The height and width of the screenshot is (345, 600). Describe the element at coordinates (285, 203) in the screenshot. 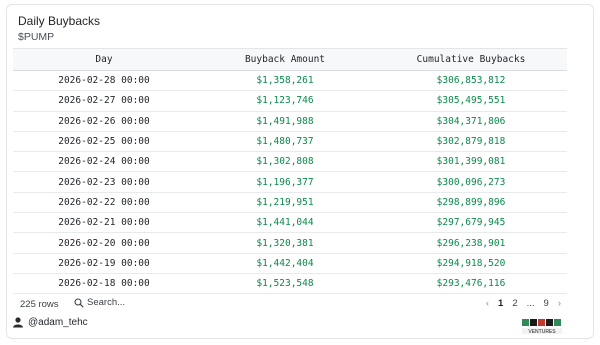

I see `cell-amount: $1,219,951` at that location.